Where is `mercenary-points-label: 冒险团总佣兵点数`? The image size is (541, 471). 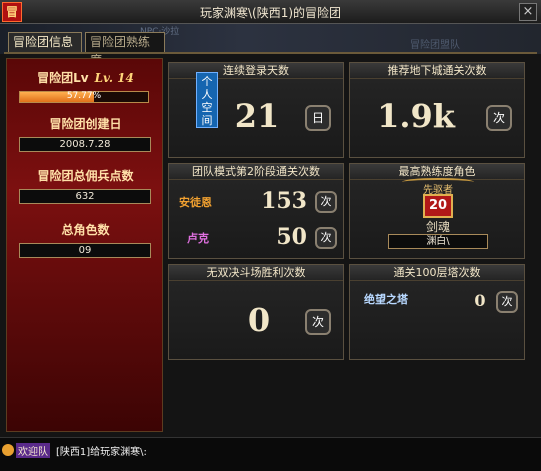
mercenary-points-label: 冒险团总佣兵点数 is located at coordinates (85, 176).